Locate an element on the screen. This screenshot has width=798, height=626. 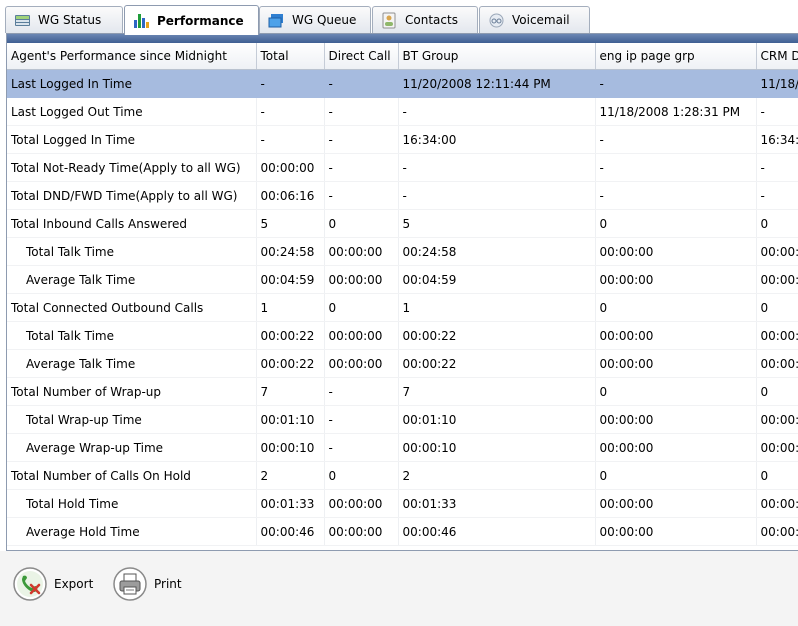
table-row: Total Number of Wrap-up 7-7 0 0 is located at coordinates (402, 391).